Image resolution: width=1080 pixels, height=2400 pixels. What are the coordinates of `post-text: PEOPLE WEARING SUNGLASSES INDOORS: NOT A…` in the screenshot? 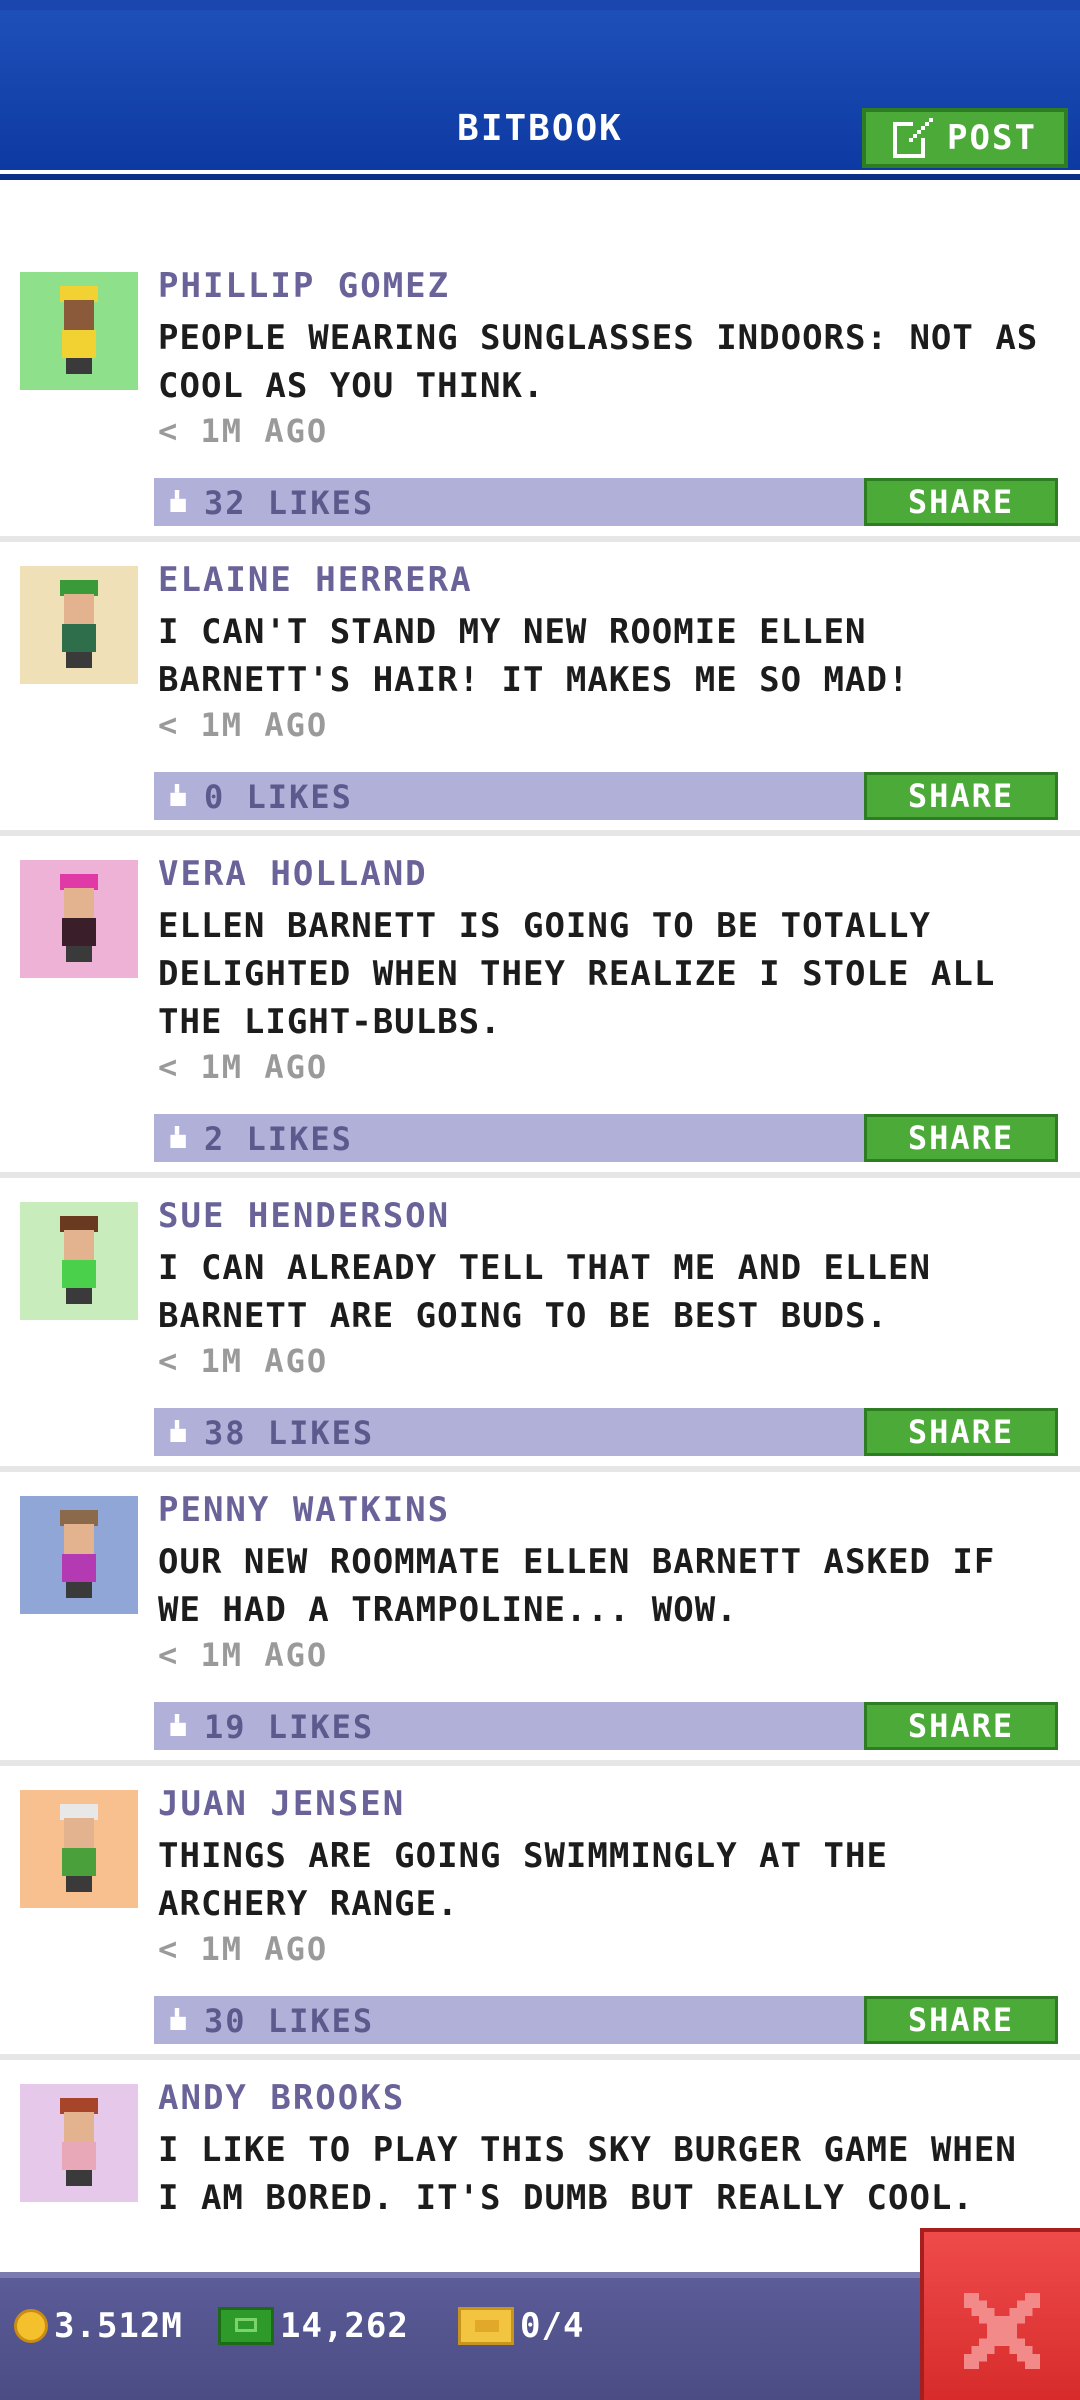 It's located at (598, 362).